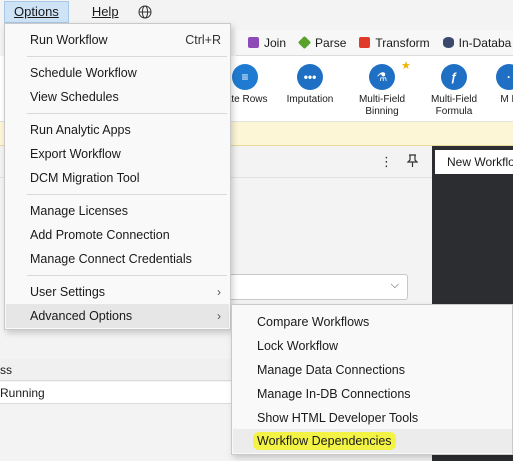  I want to click on submenu-item-manage-in-db-connections: Manage In-DB Connections, so click(372, 394).